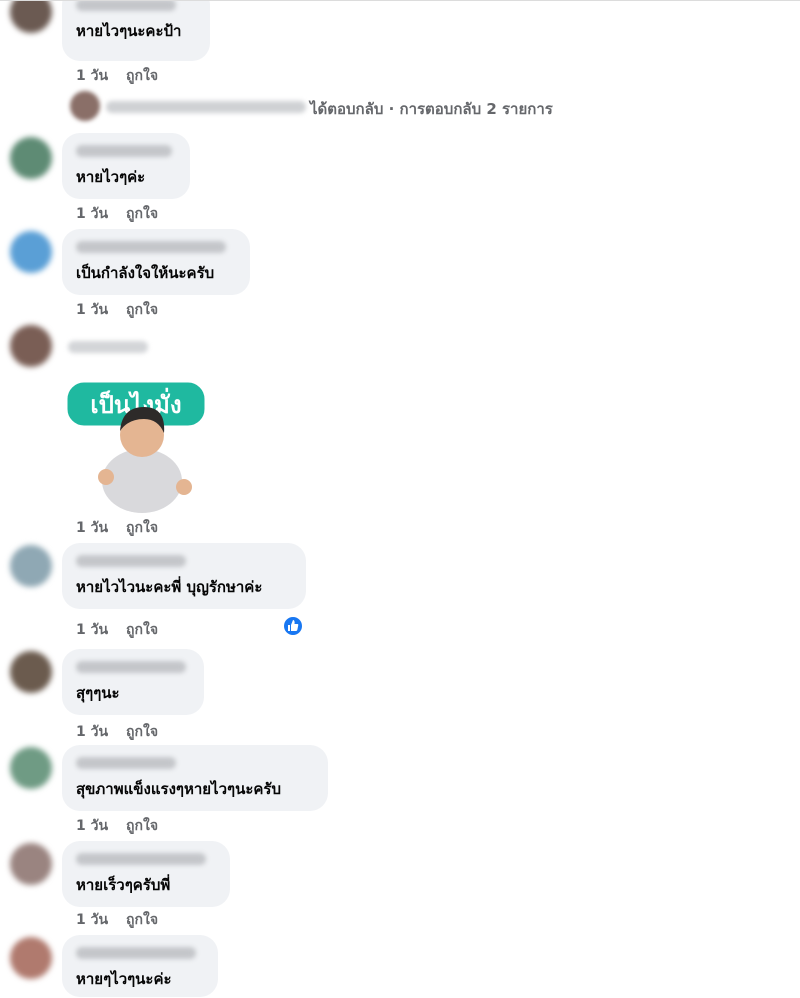 The height and width of the screenshot is (998, 800). I want to click on comment-text: สุๆๆนะ, so click(98, 693).